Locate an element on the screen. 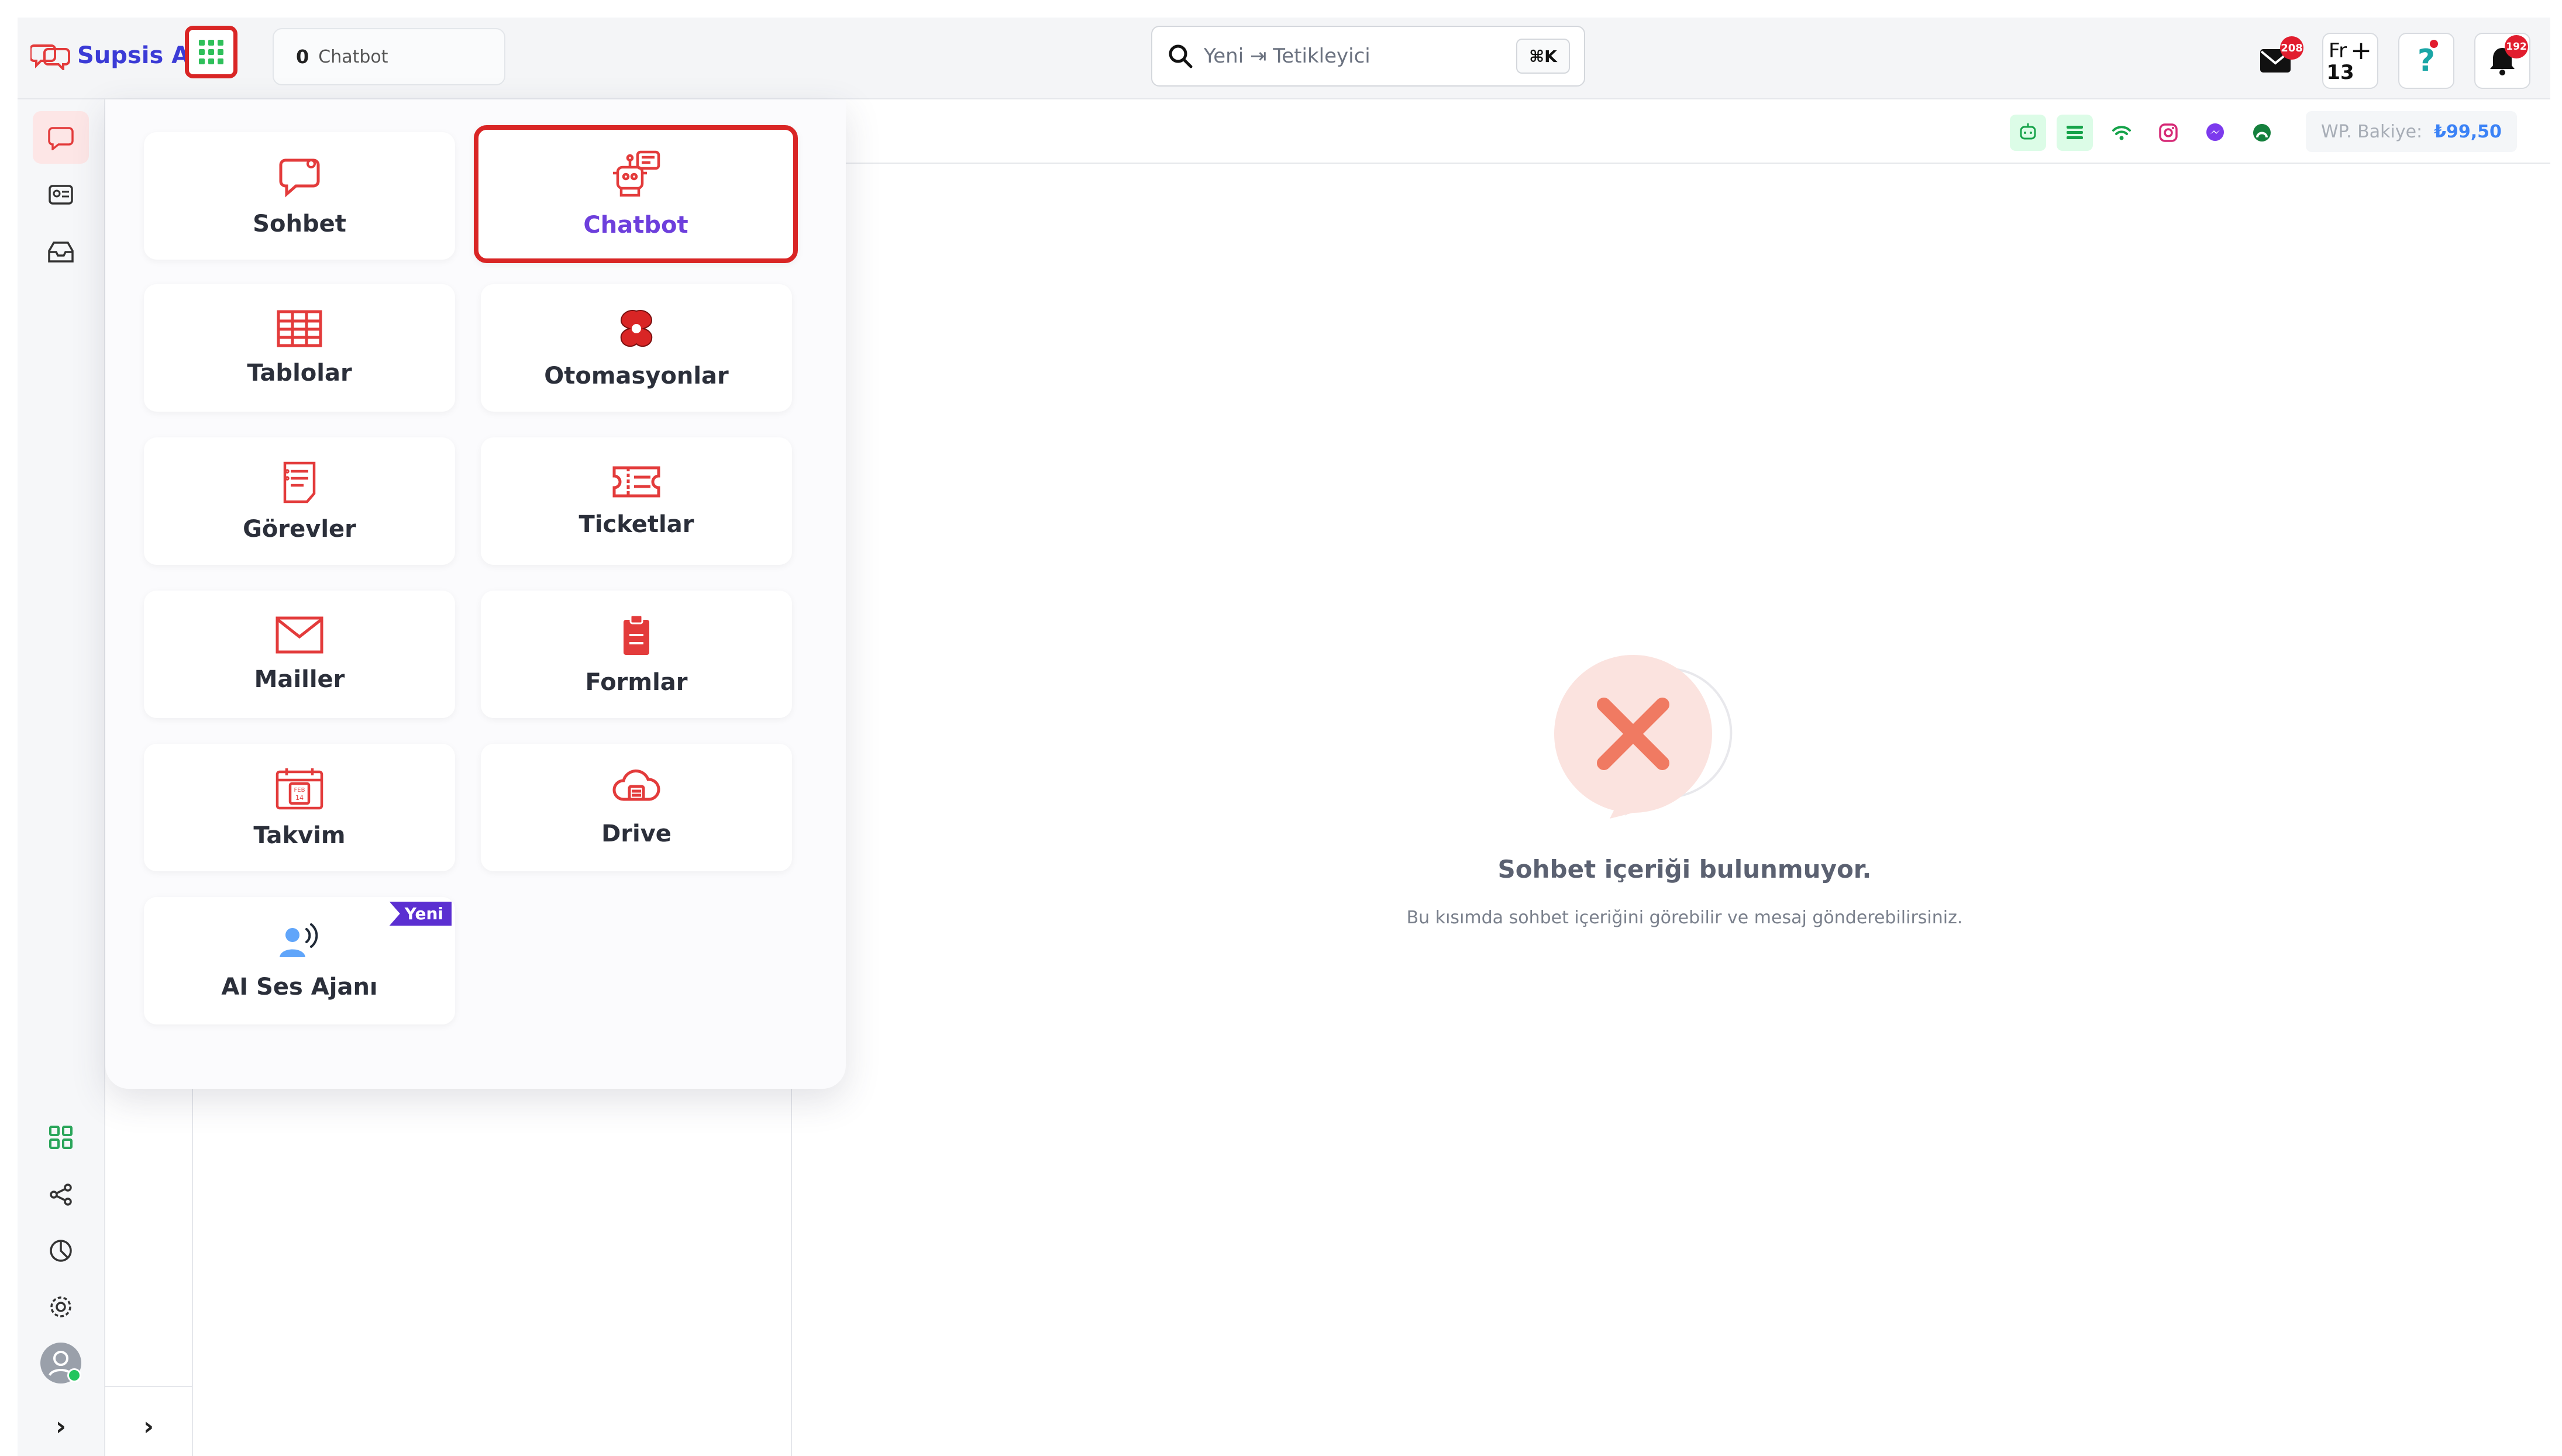  channel-logo-icon is located at coordinates (2262, 133).